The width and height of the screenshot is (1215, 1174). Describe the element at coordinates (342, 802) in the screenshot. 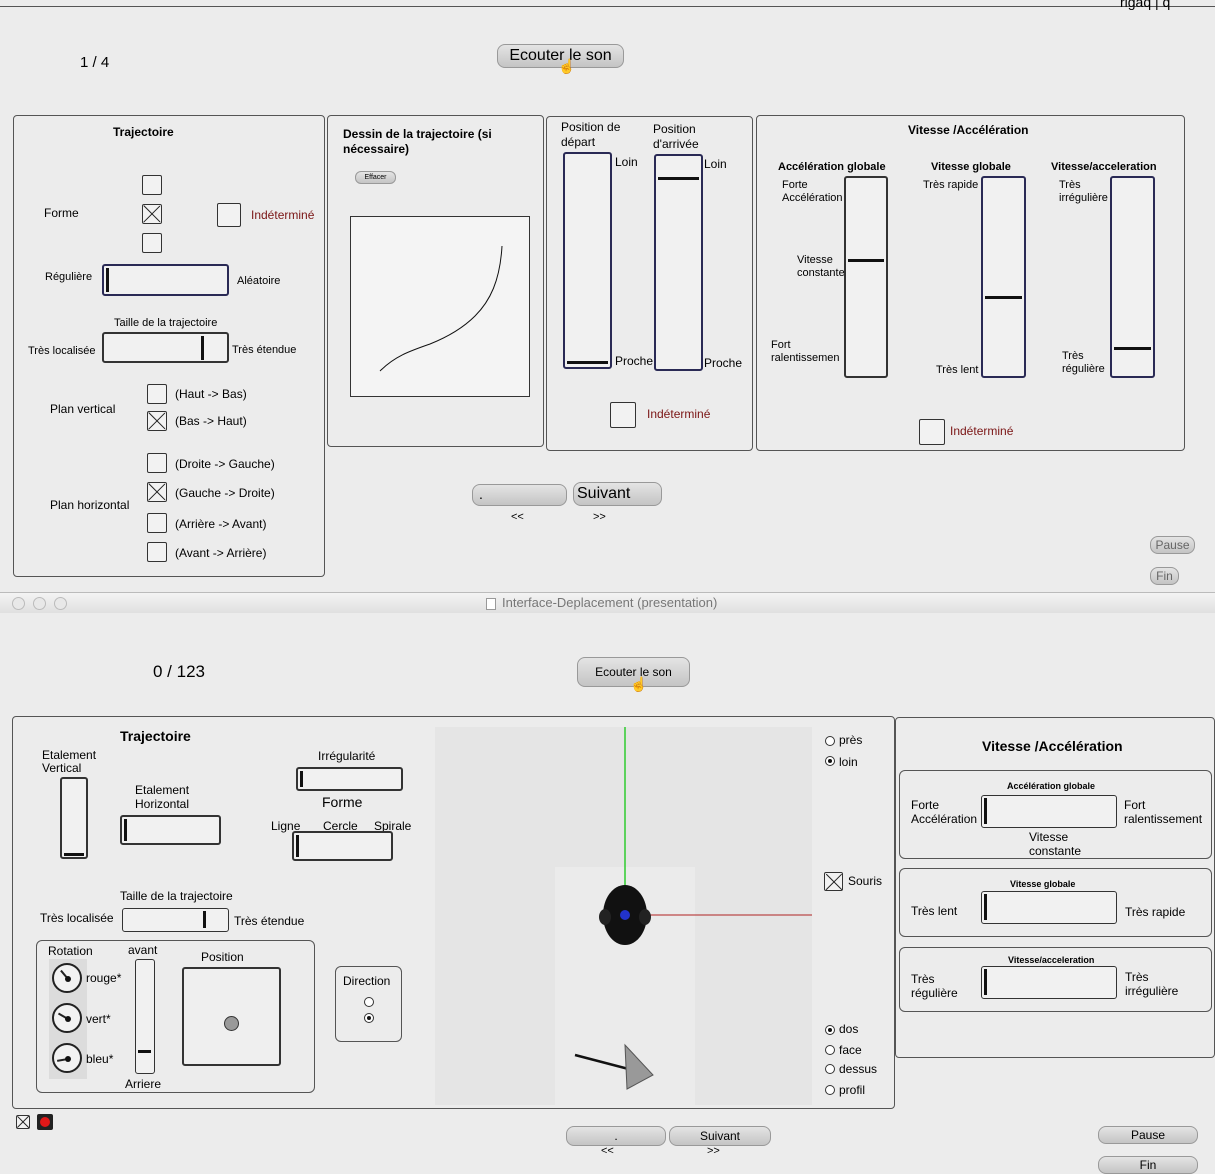

I see `forme-label-bottom: Forme` at that location.